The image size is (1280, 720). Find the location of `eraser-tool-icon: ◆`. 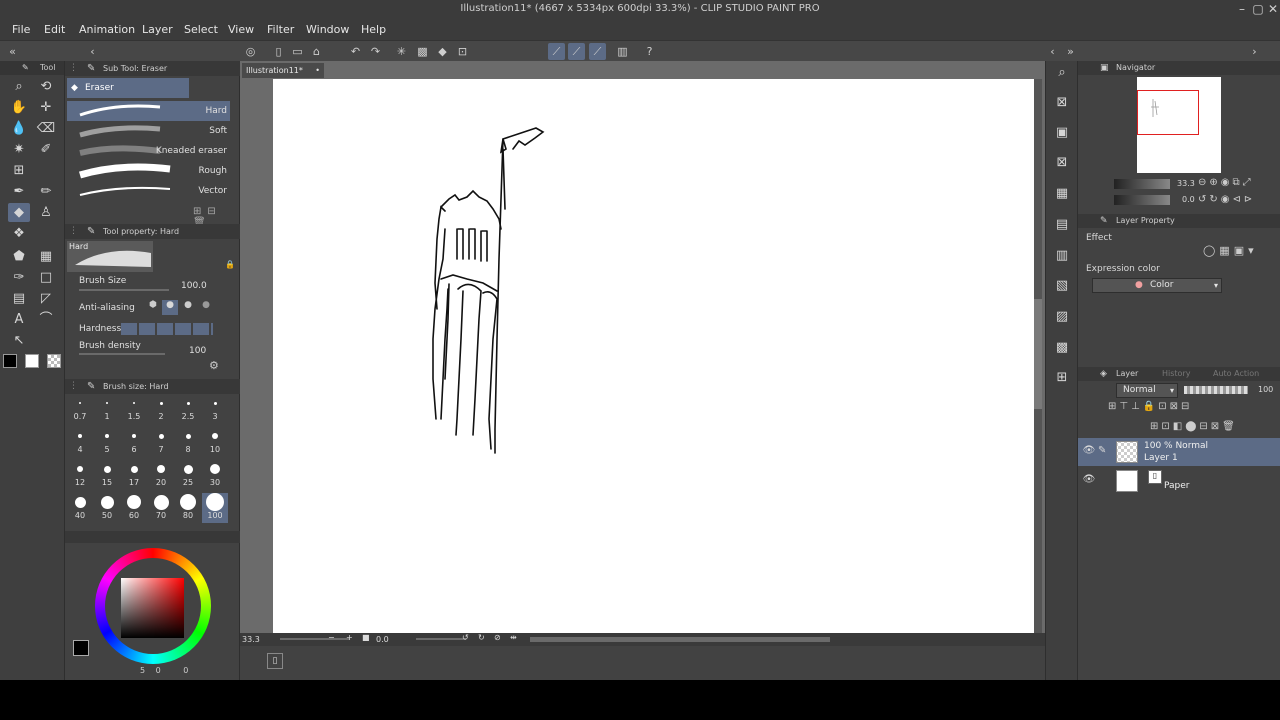

eraser-tool-icon: ◆ is located at coordinates (19, 212).